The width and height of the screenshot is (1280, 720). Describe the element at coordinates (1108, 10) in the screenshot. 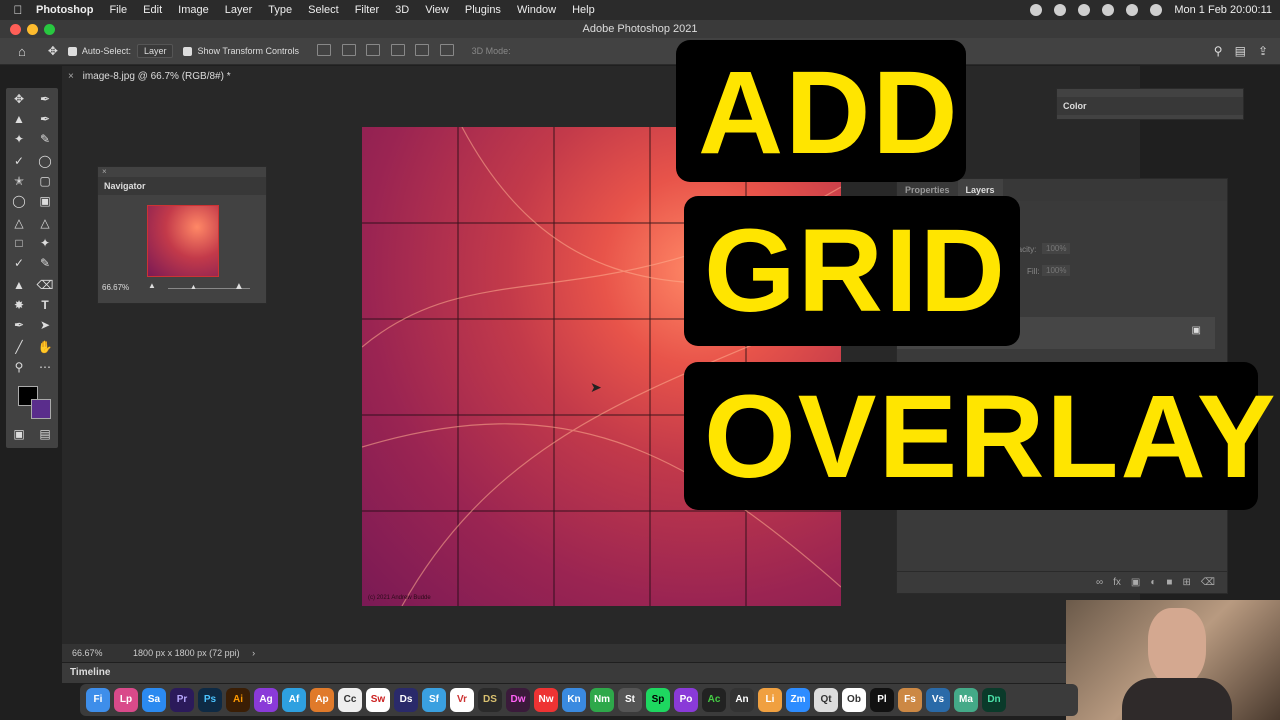

I see `wifi-icon` at that location.